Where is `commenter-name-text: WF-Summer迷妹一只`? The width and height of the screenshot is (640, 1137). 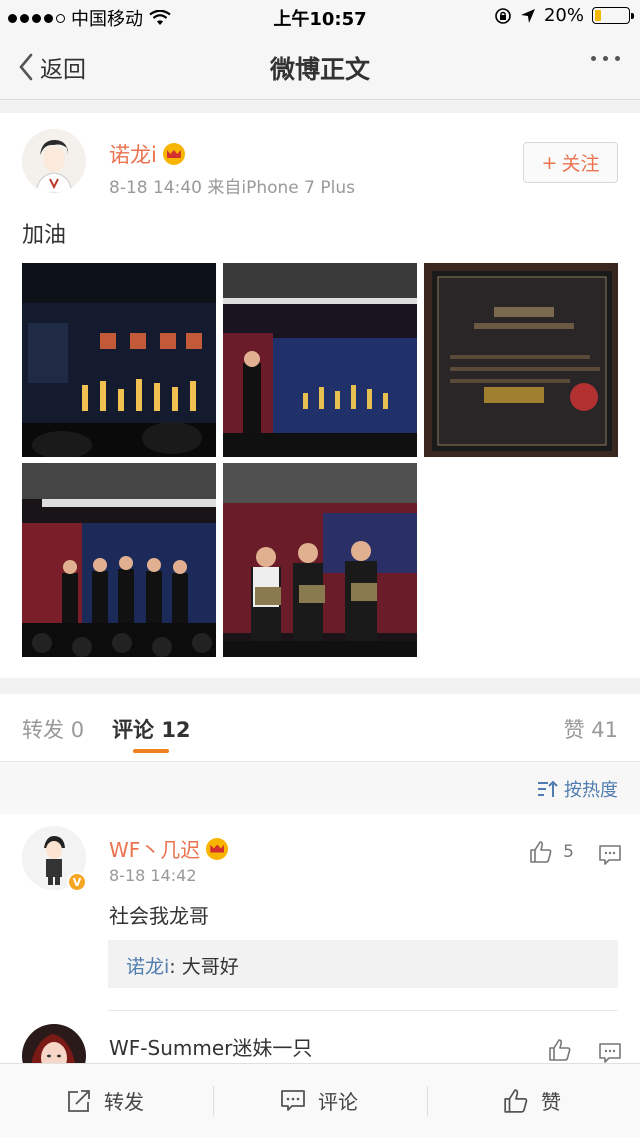
commenter-name-text: WF-Summer迷妹一只 is located at coordinates (211, 1048).